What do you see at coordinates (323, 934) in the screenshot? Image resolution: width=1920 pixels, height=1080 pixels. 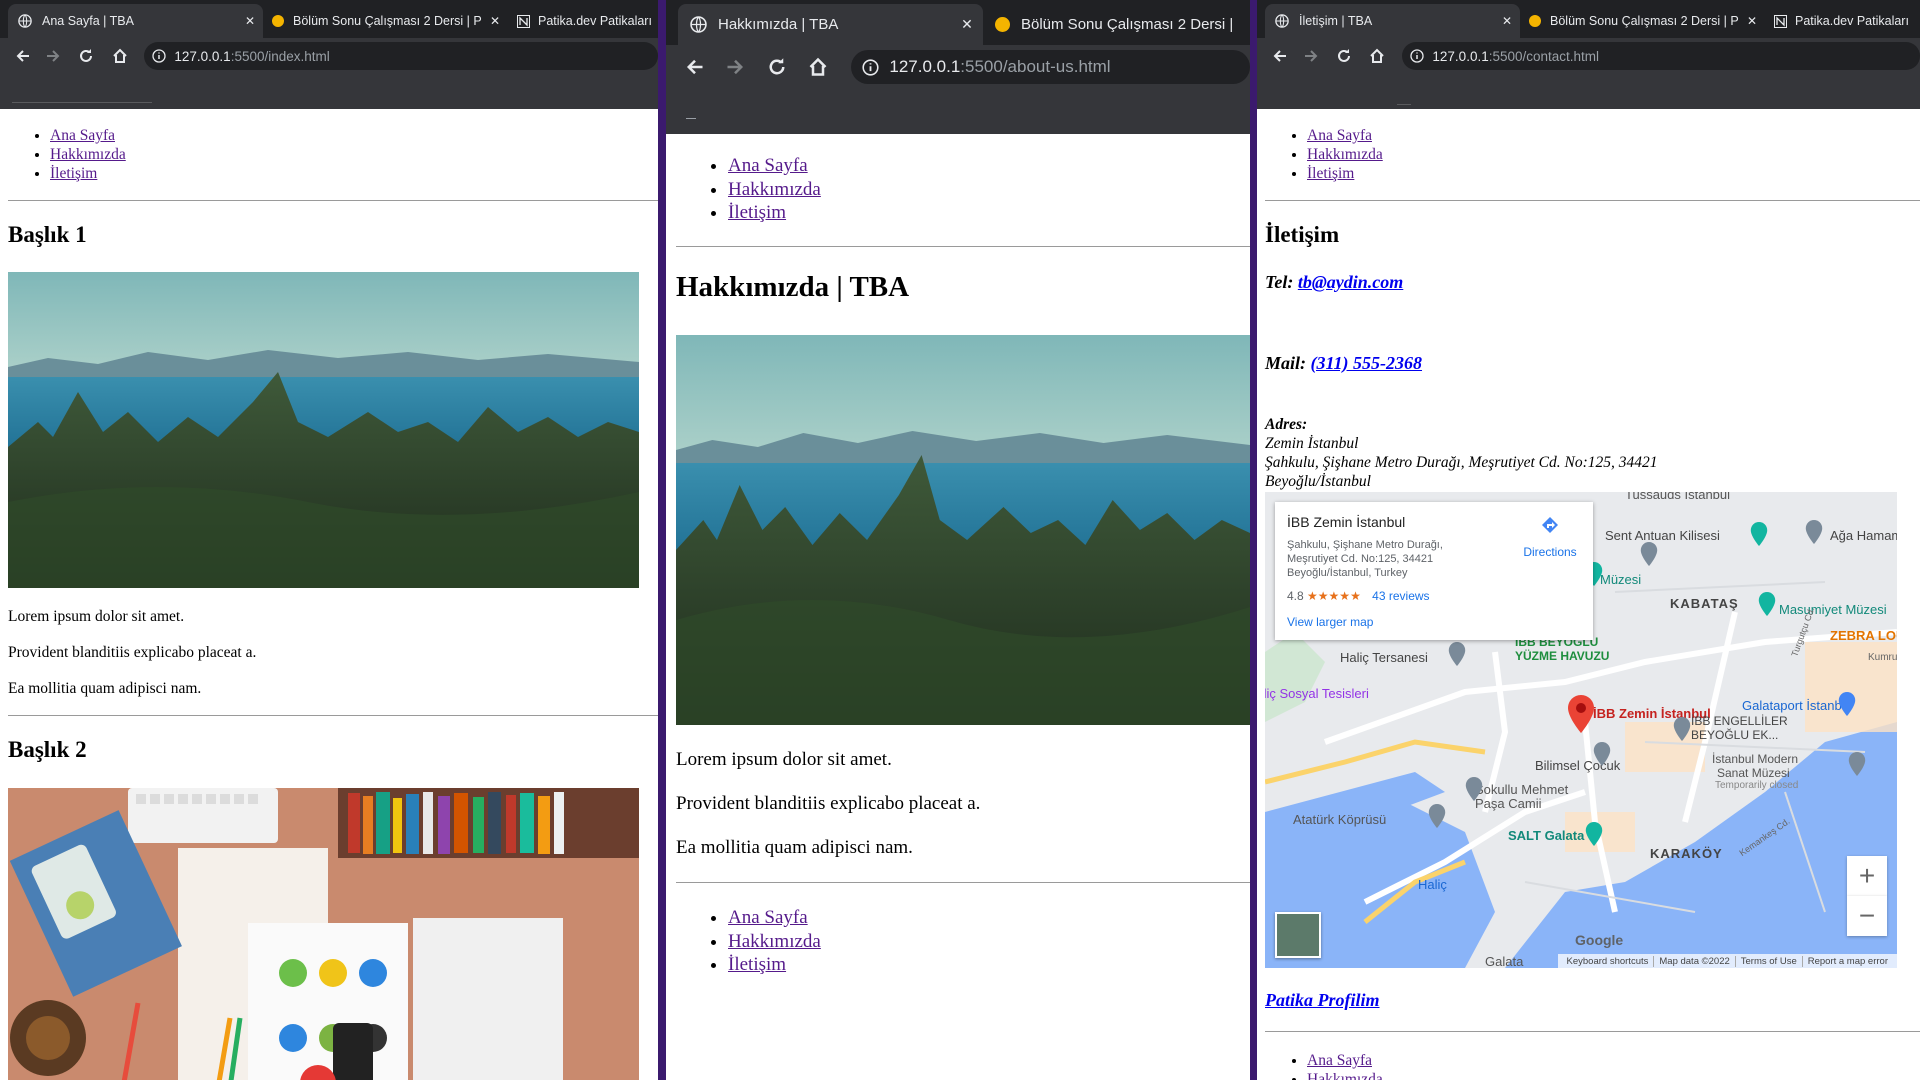 I see `desk-image` at bounding box center [323, 934].